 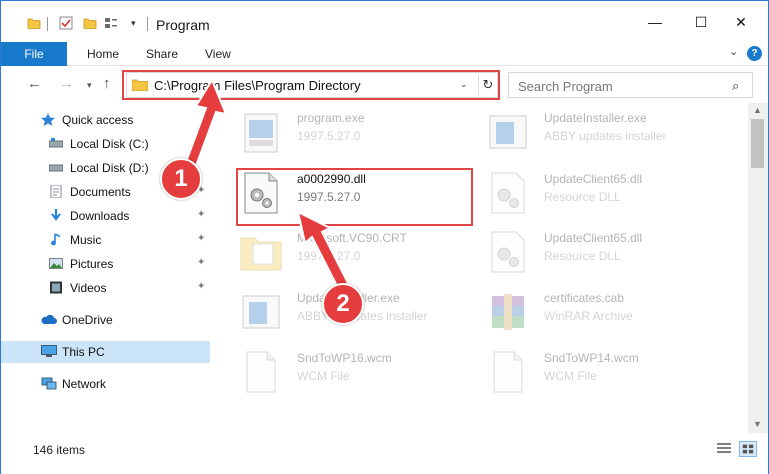 What do you see at coordinates (364, 376) in the screenshot?
I see `file-item: SndToWP16.wcm WCM File` at bounding box center [364, 376].